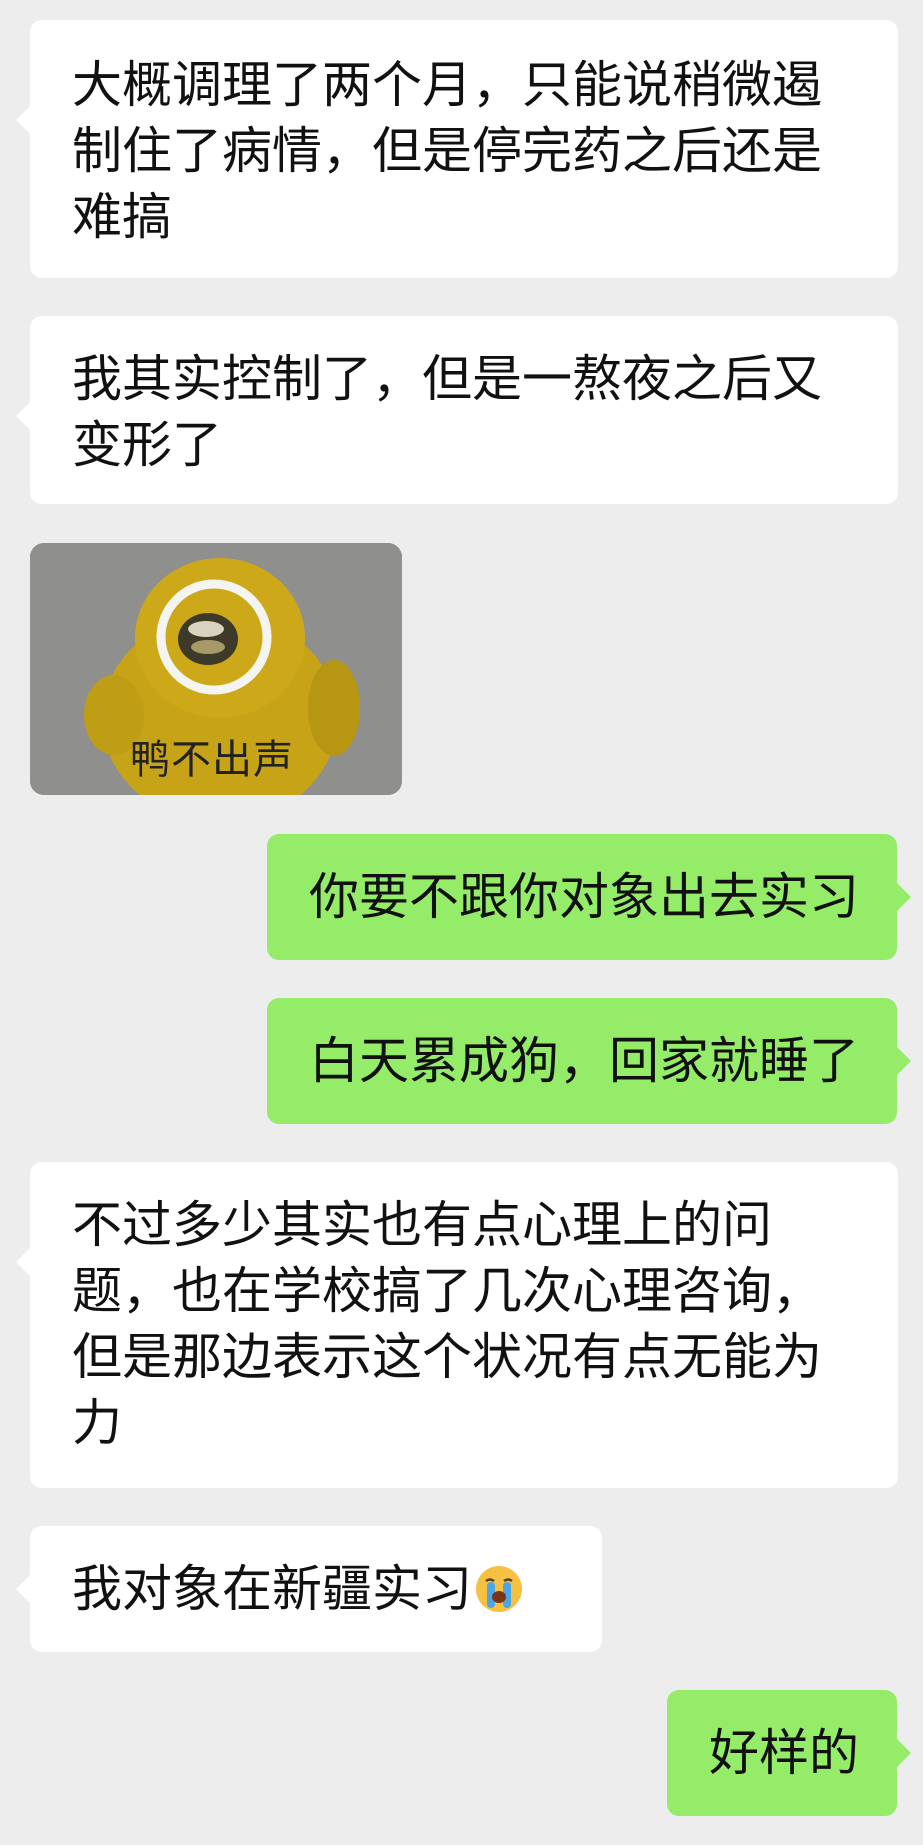  I want to click on message-text-line: 难搞, so click(122, 217).